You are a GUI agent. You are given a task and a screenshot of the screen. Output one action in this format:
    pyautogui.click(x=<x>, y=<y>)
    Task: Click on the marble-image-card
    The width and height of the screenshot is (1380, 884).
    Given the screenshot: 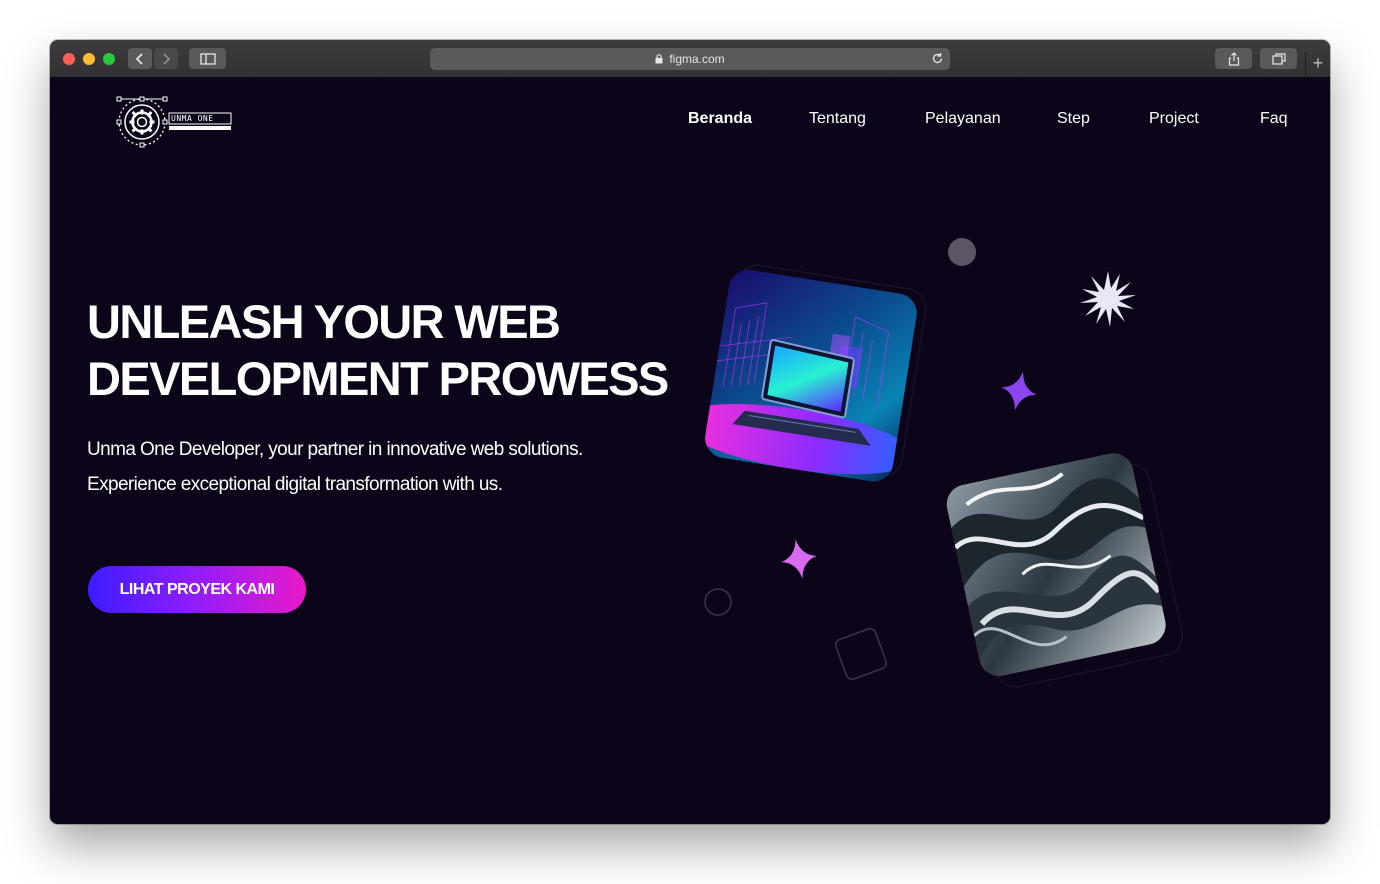 What is the action you would take?
    pyautogui.click(x=1063, y=568)
    